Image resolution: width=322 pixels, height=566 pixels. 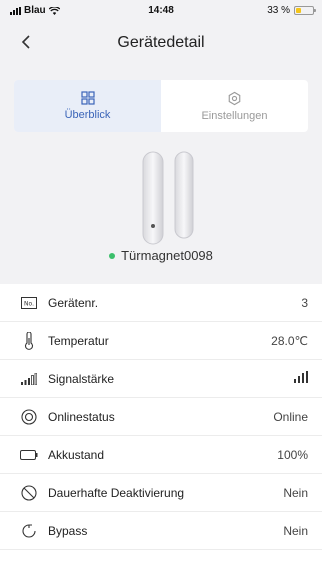 I want to click on online-status-icon, so click(x=29, y=417).